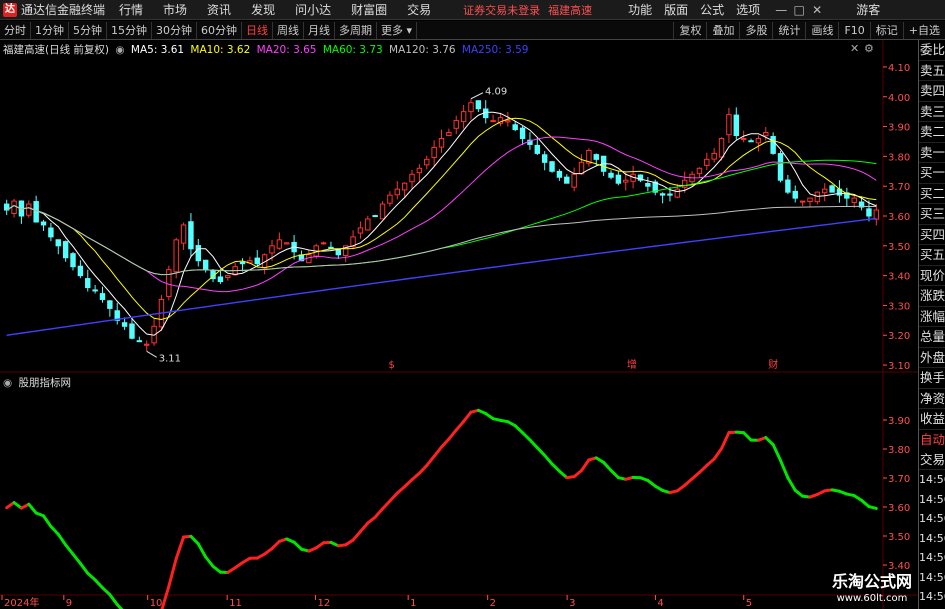  I want to click on tab-monthly: 月线, so click(319, 30).